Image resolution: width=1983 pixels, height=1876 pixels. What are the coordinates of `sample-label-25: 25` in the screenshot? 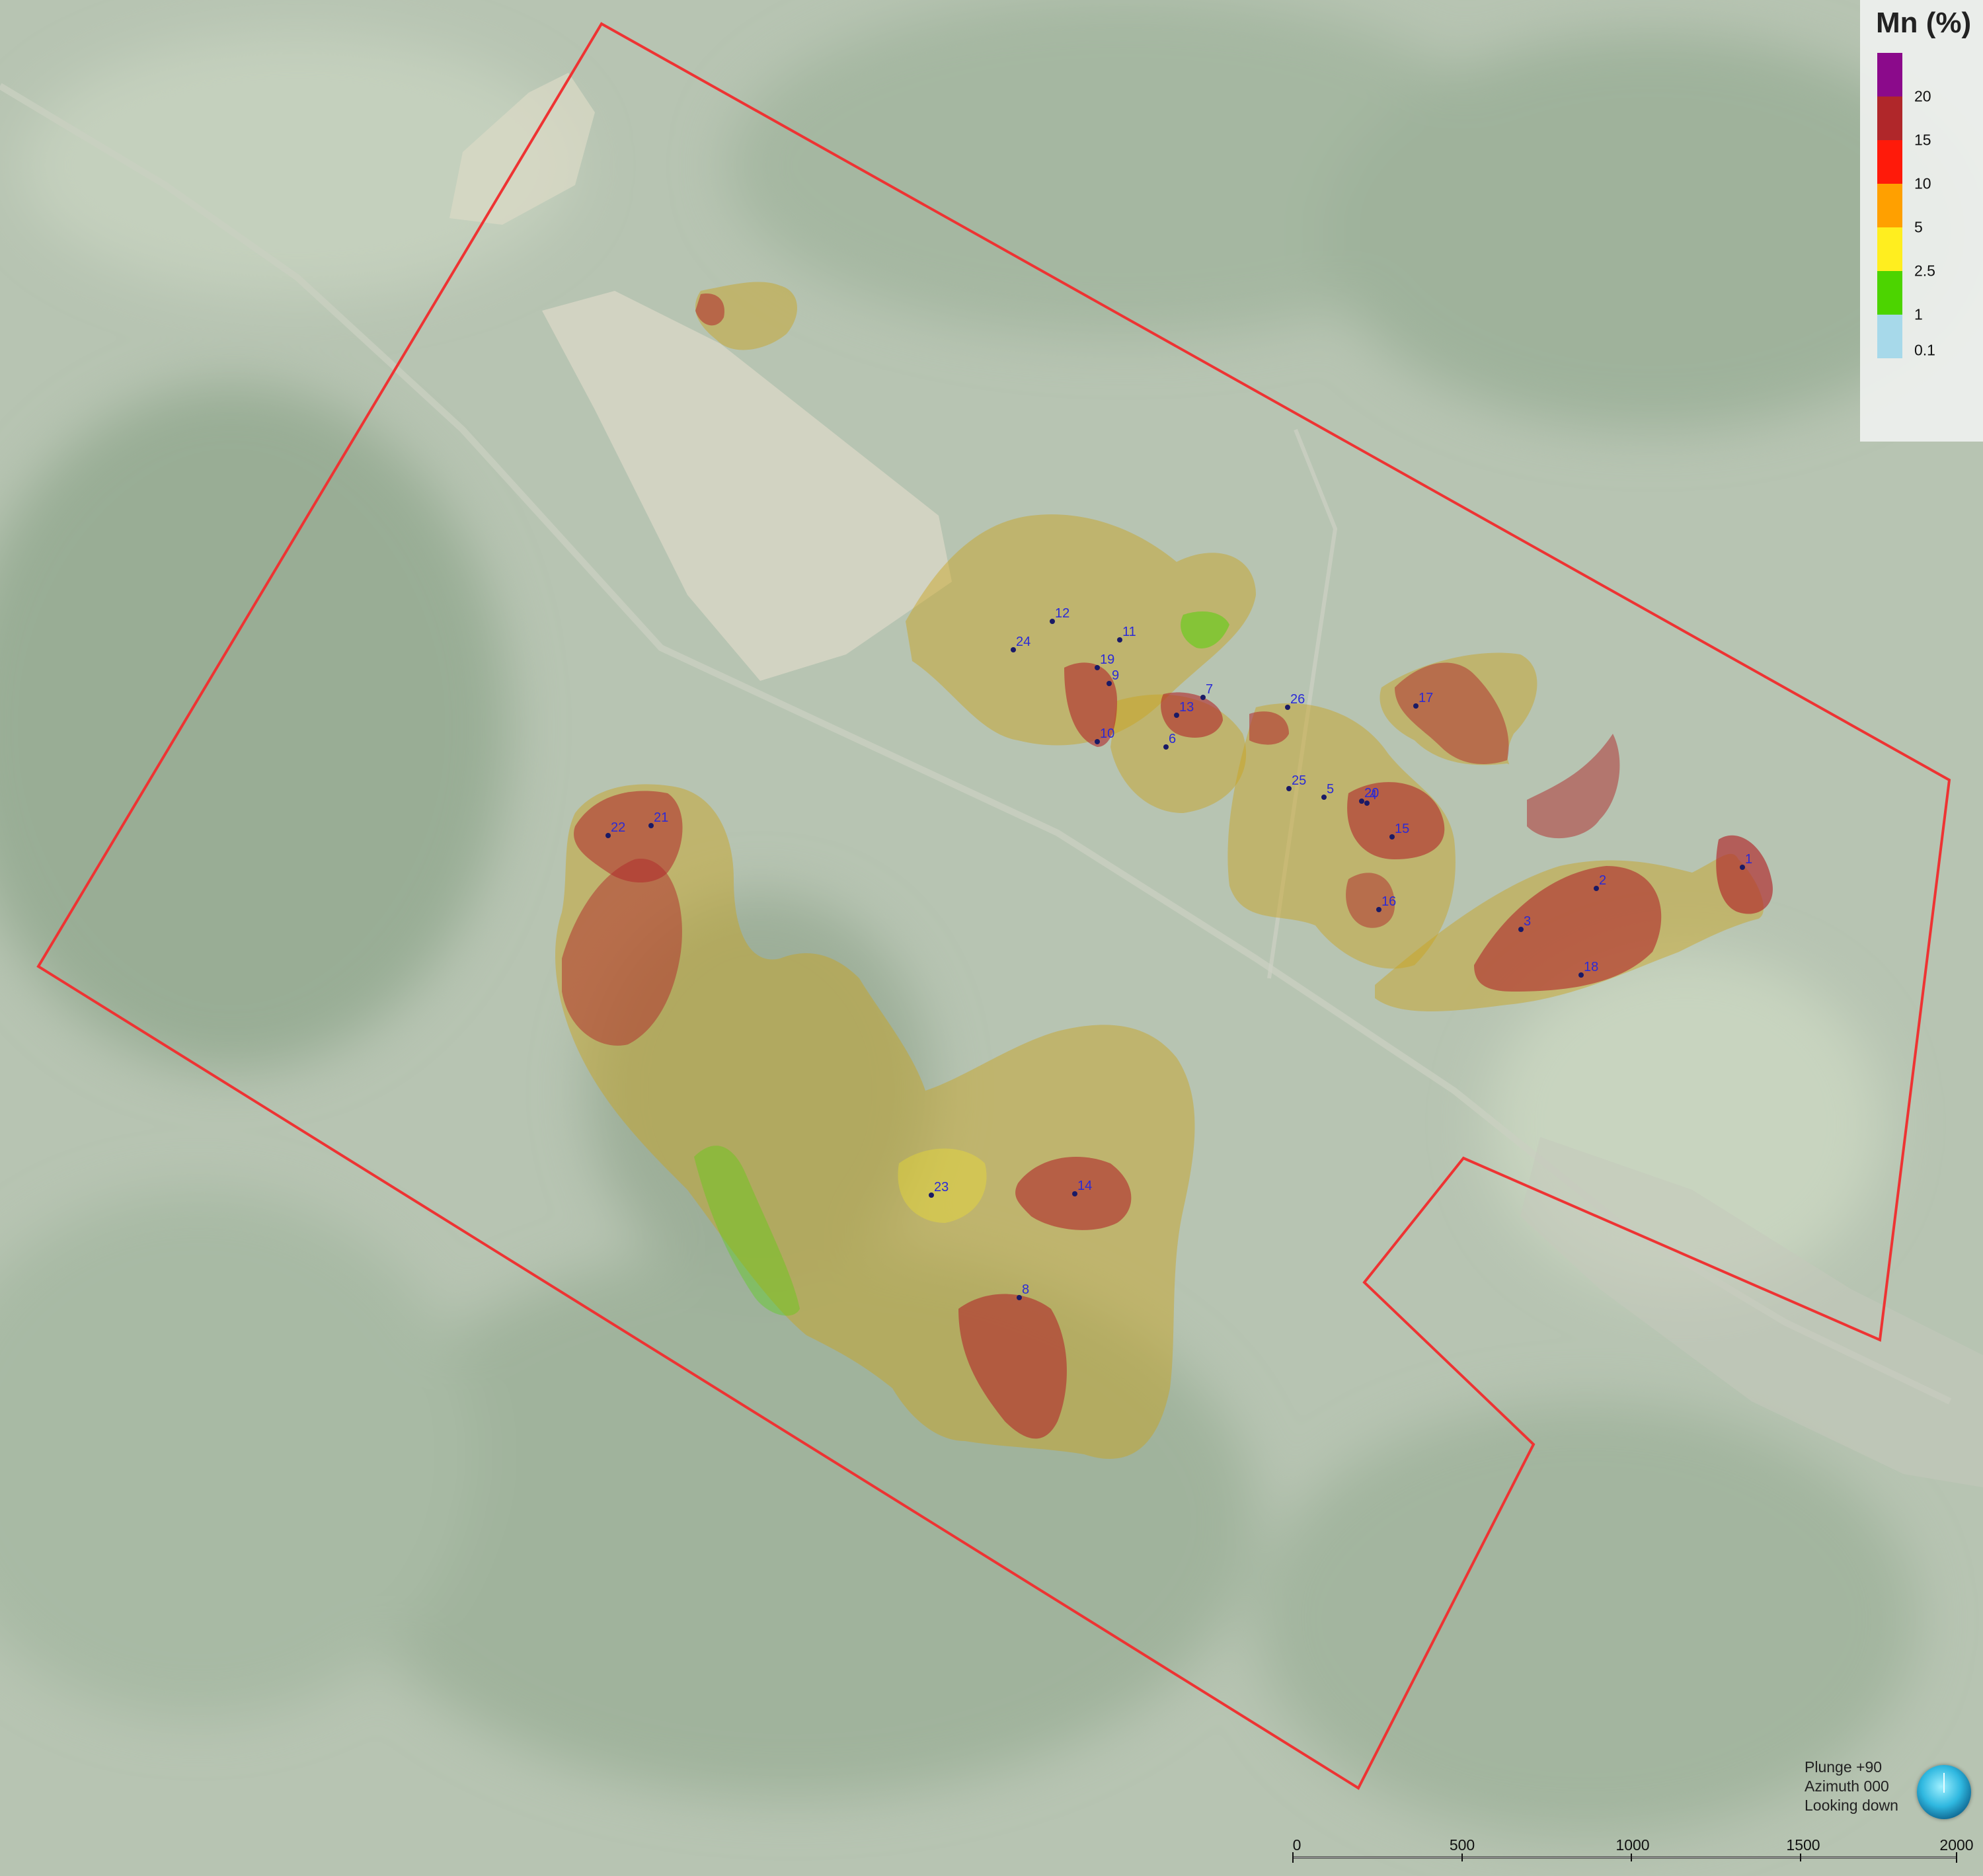 It's located at (1299, 780).